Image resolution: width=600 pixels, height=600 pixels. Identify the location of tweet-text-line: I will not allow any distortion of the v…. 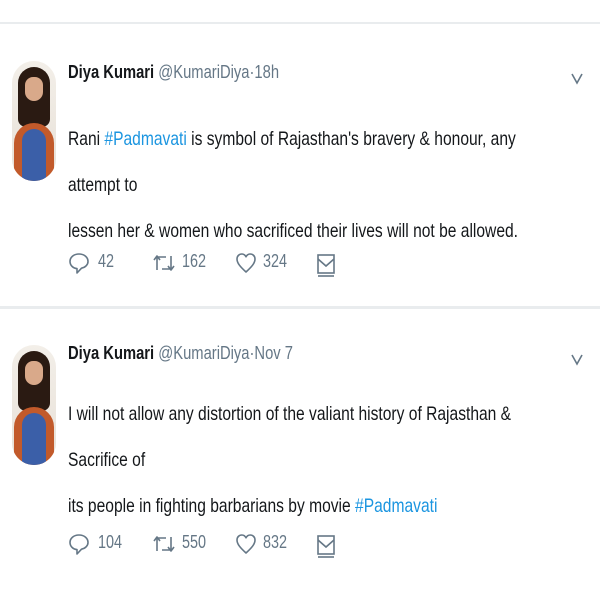
(290, 437).